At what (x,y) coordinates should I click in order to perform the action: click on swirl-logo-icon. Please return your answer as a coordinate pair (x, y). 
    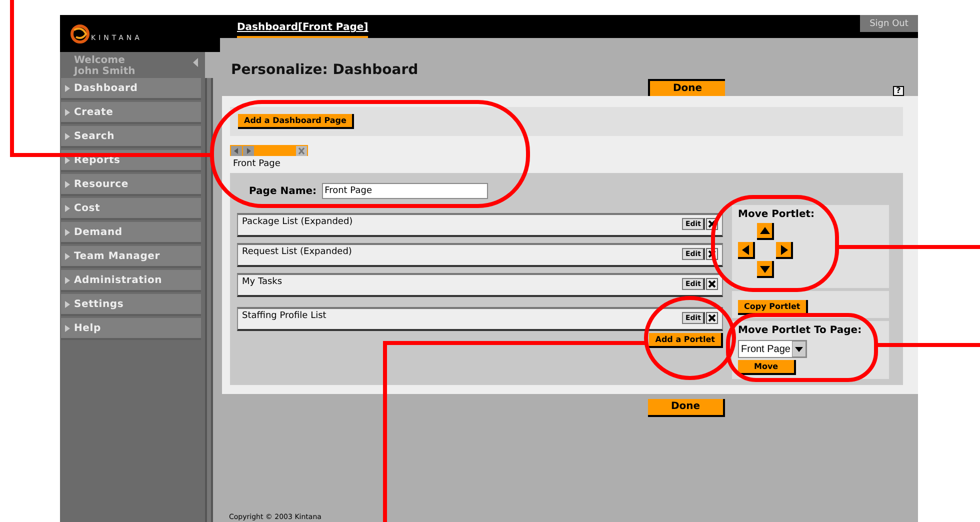
    Looking at the image, I should click on (80, 34).